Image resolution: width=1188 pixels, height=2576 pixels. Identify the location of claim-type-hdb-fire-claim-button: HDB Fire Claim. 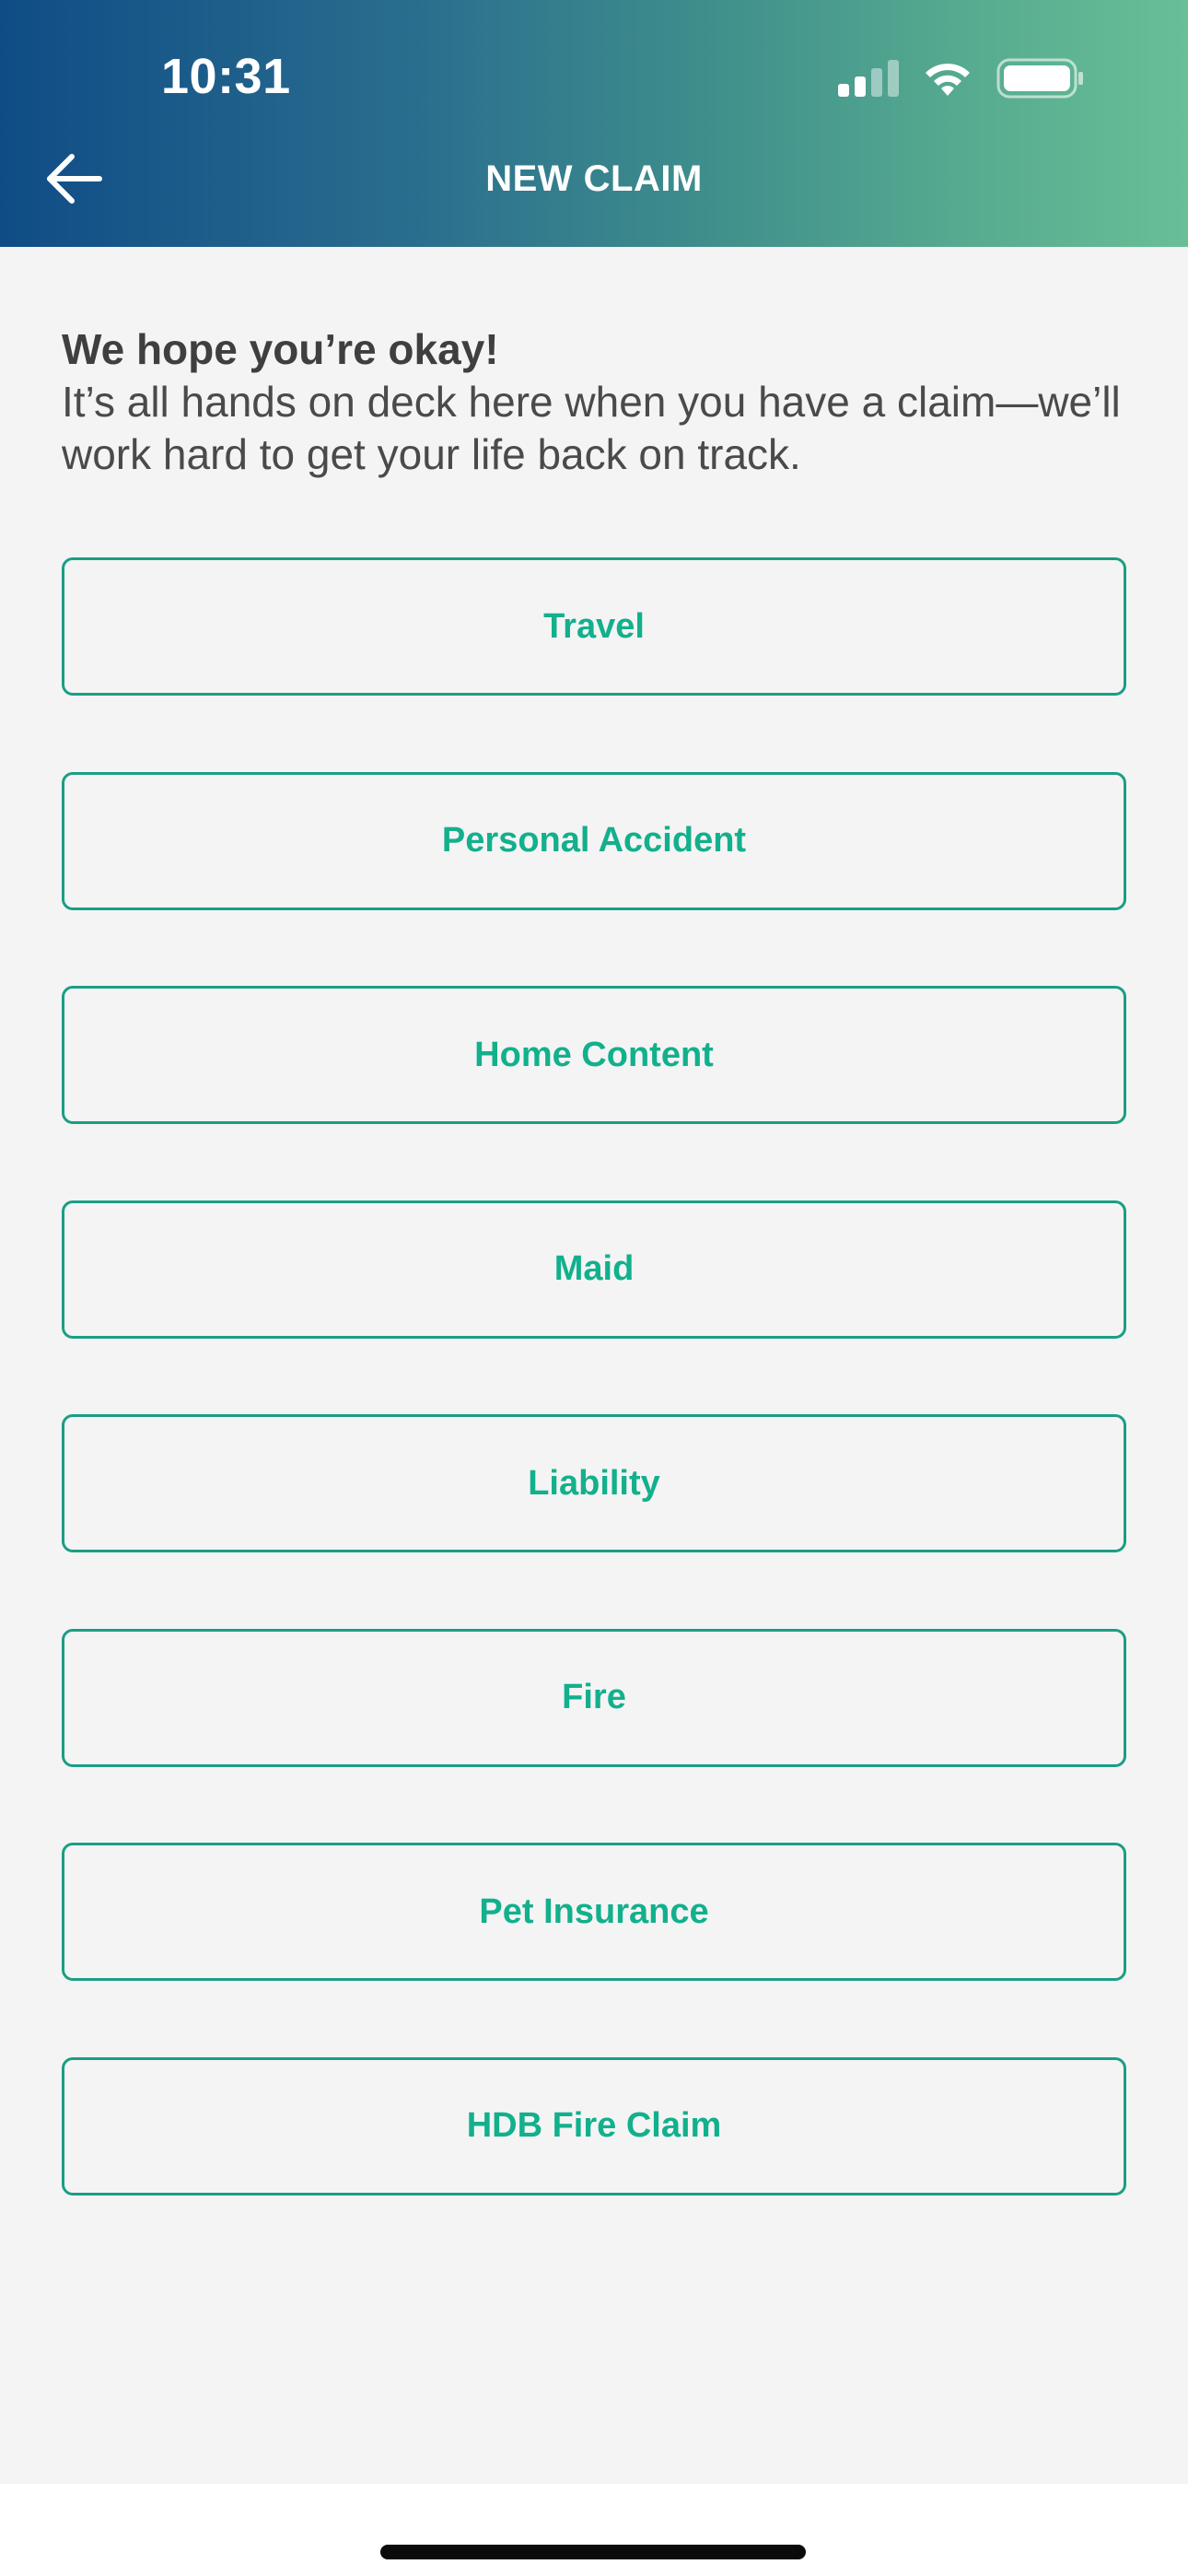
(594, 2125).